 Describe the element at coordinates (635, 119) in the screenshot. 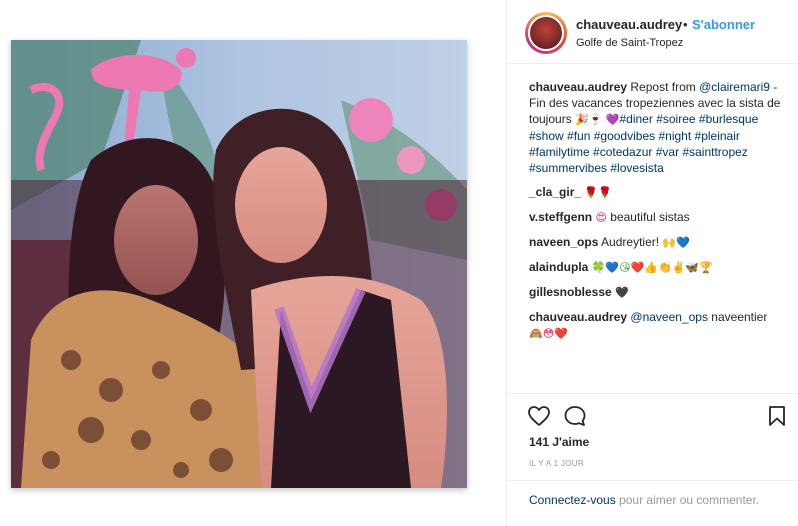

I see `hashtag-link: #diner` at that location.